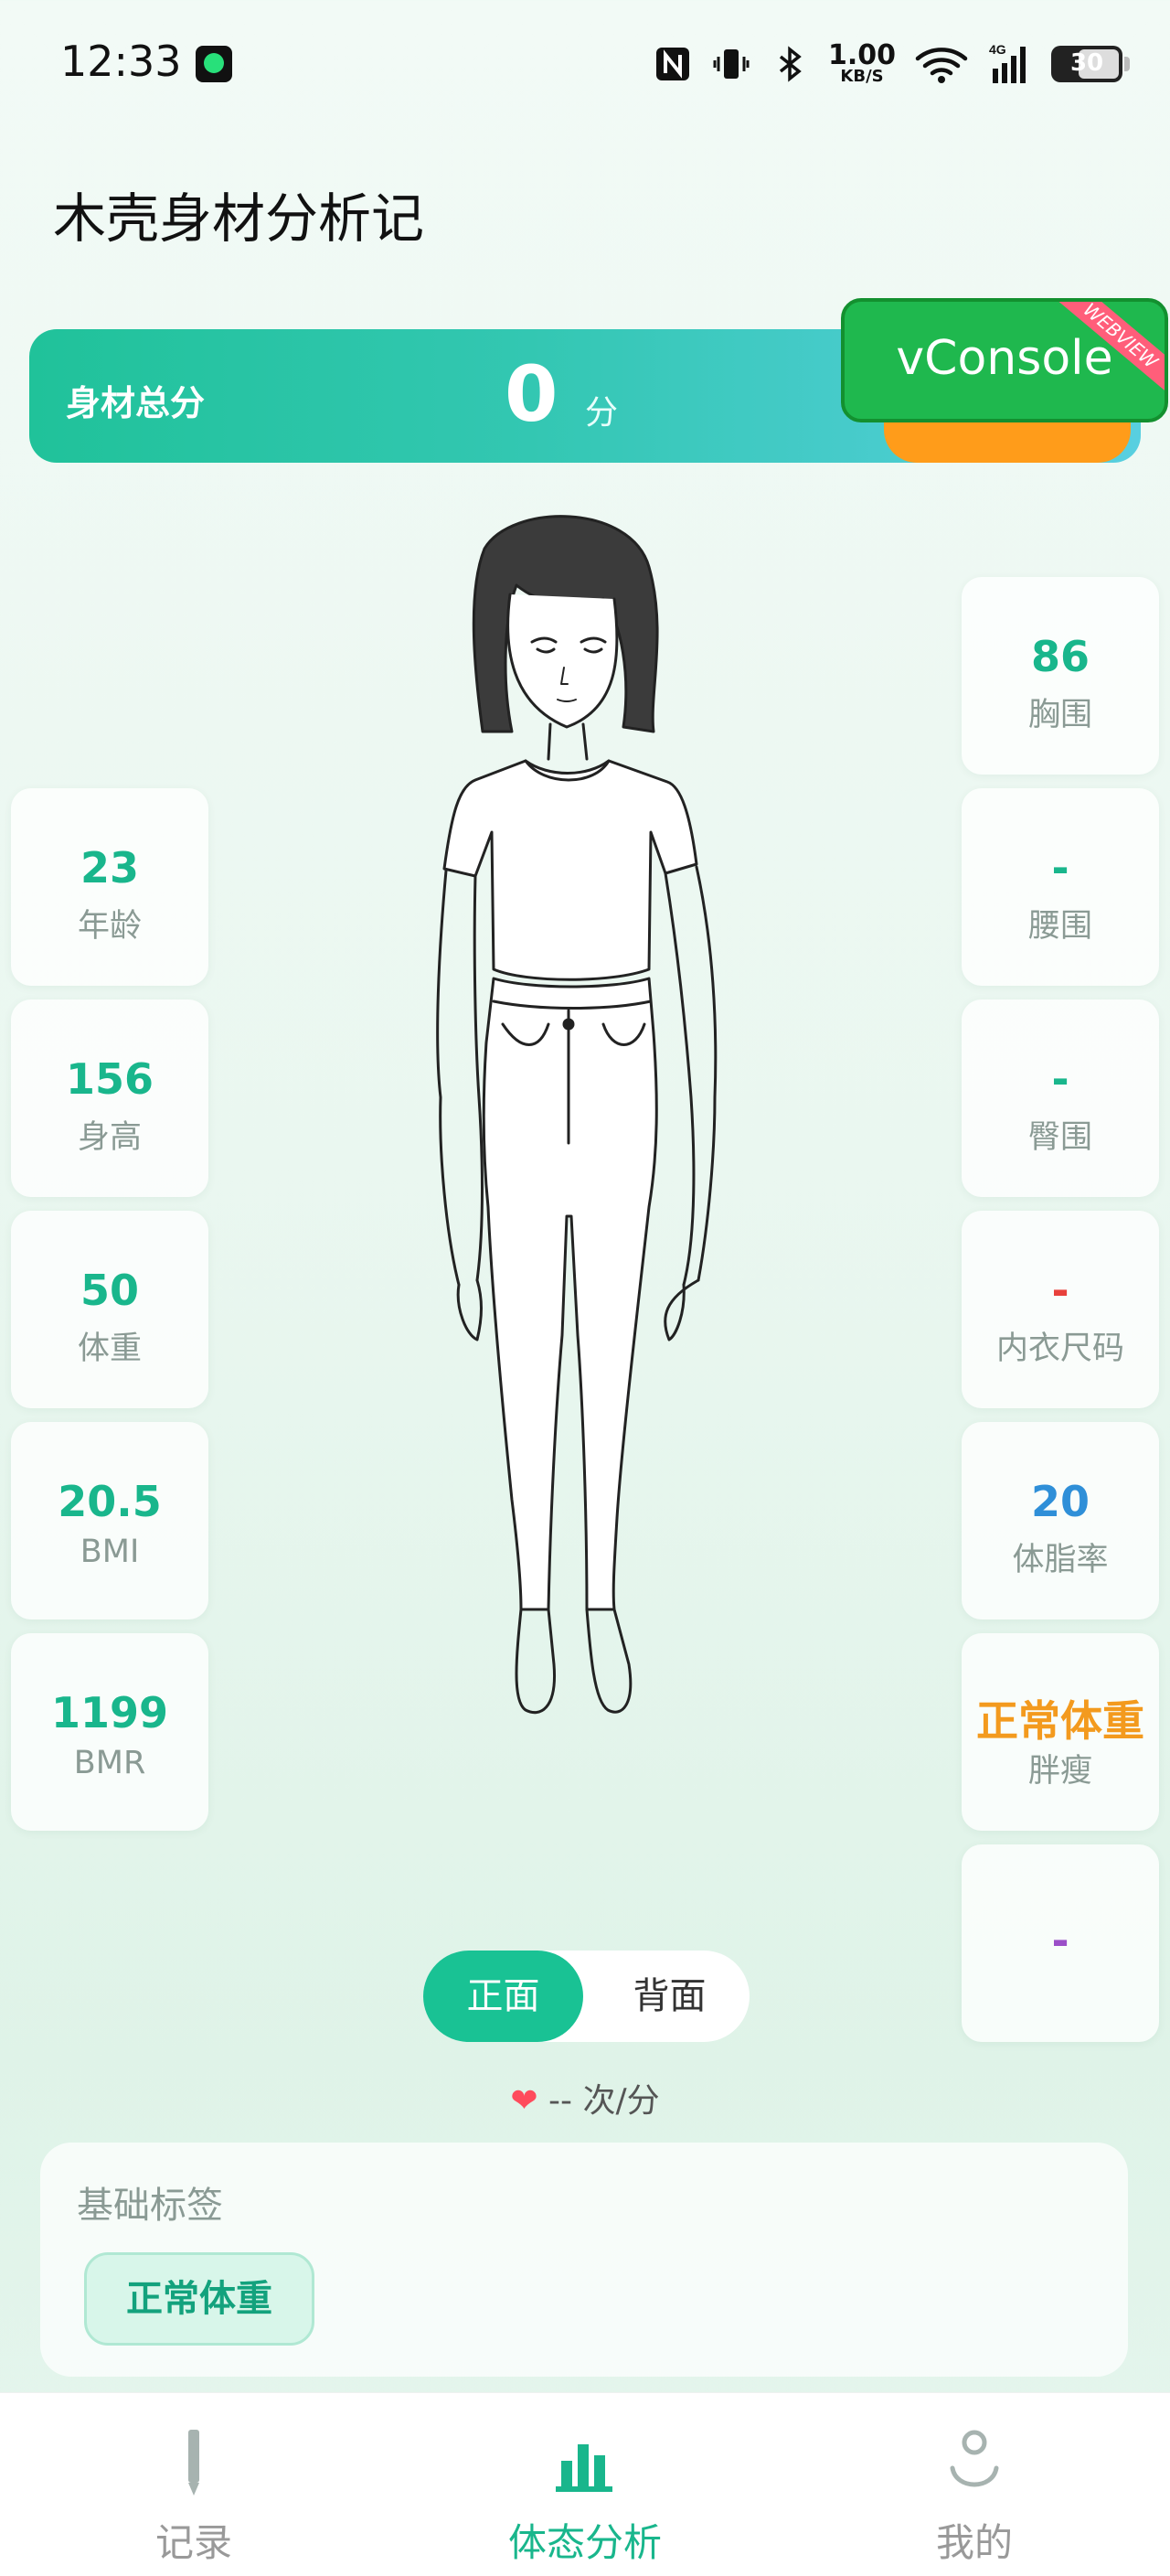  Describe the element at coordinates (731, 64) in the screenshot. I see `vibrate-icon` at that location.